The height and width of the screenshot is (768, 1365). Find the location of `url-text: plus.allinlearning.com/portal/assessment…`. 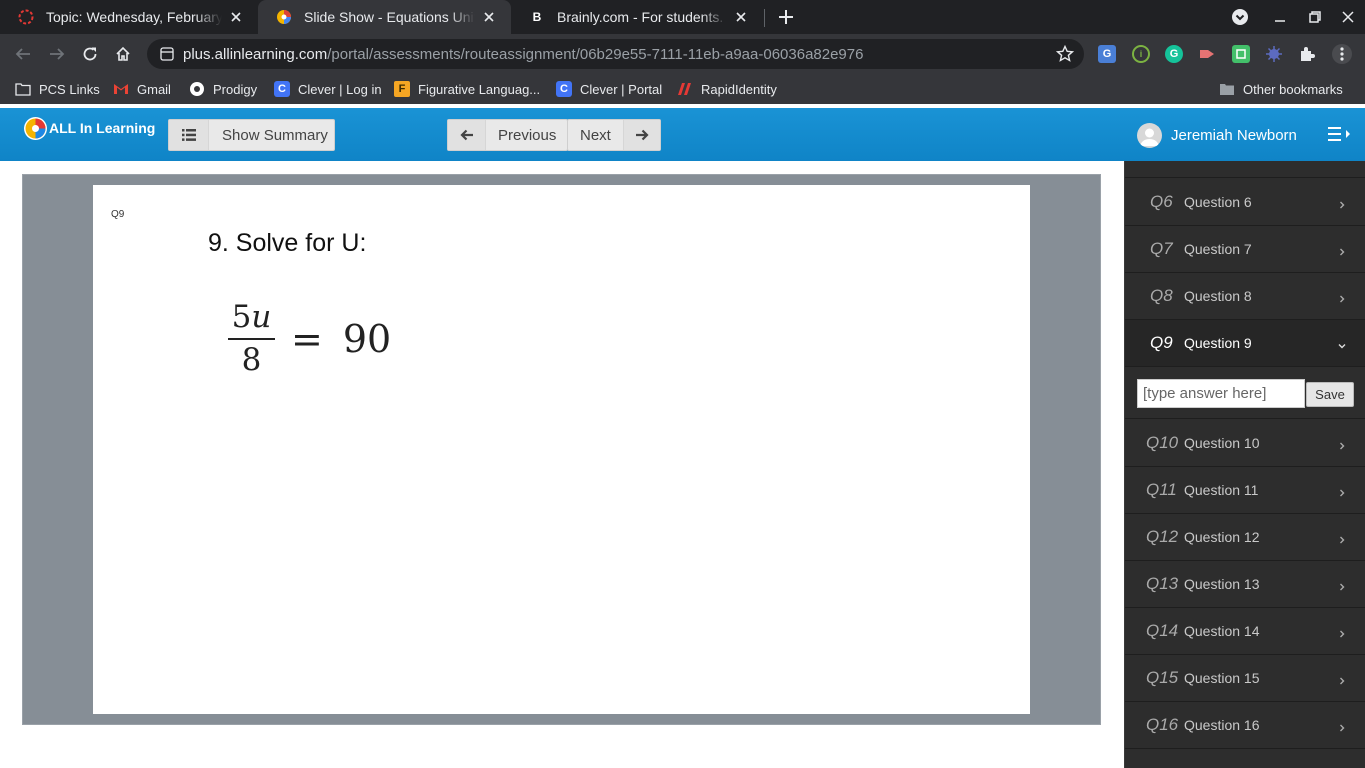

url-text: plus.allinlearning.com/portal/assessment… is located at coordinates (523, 54).